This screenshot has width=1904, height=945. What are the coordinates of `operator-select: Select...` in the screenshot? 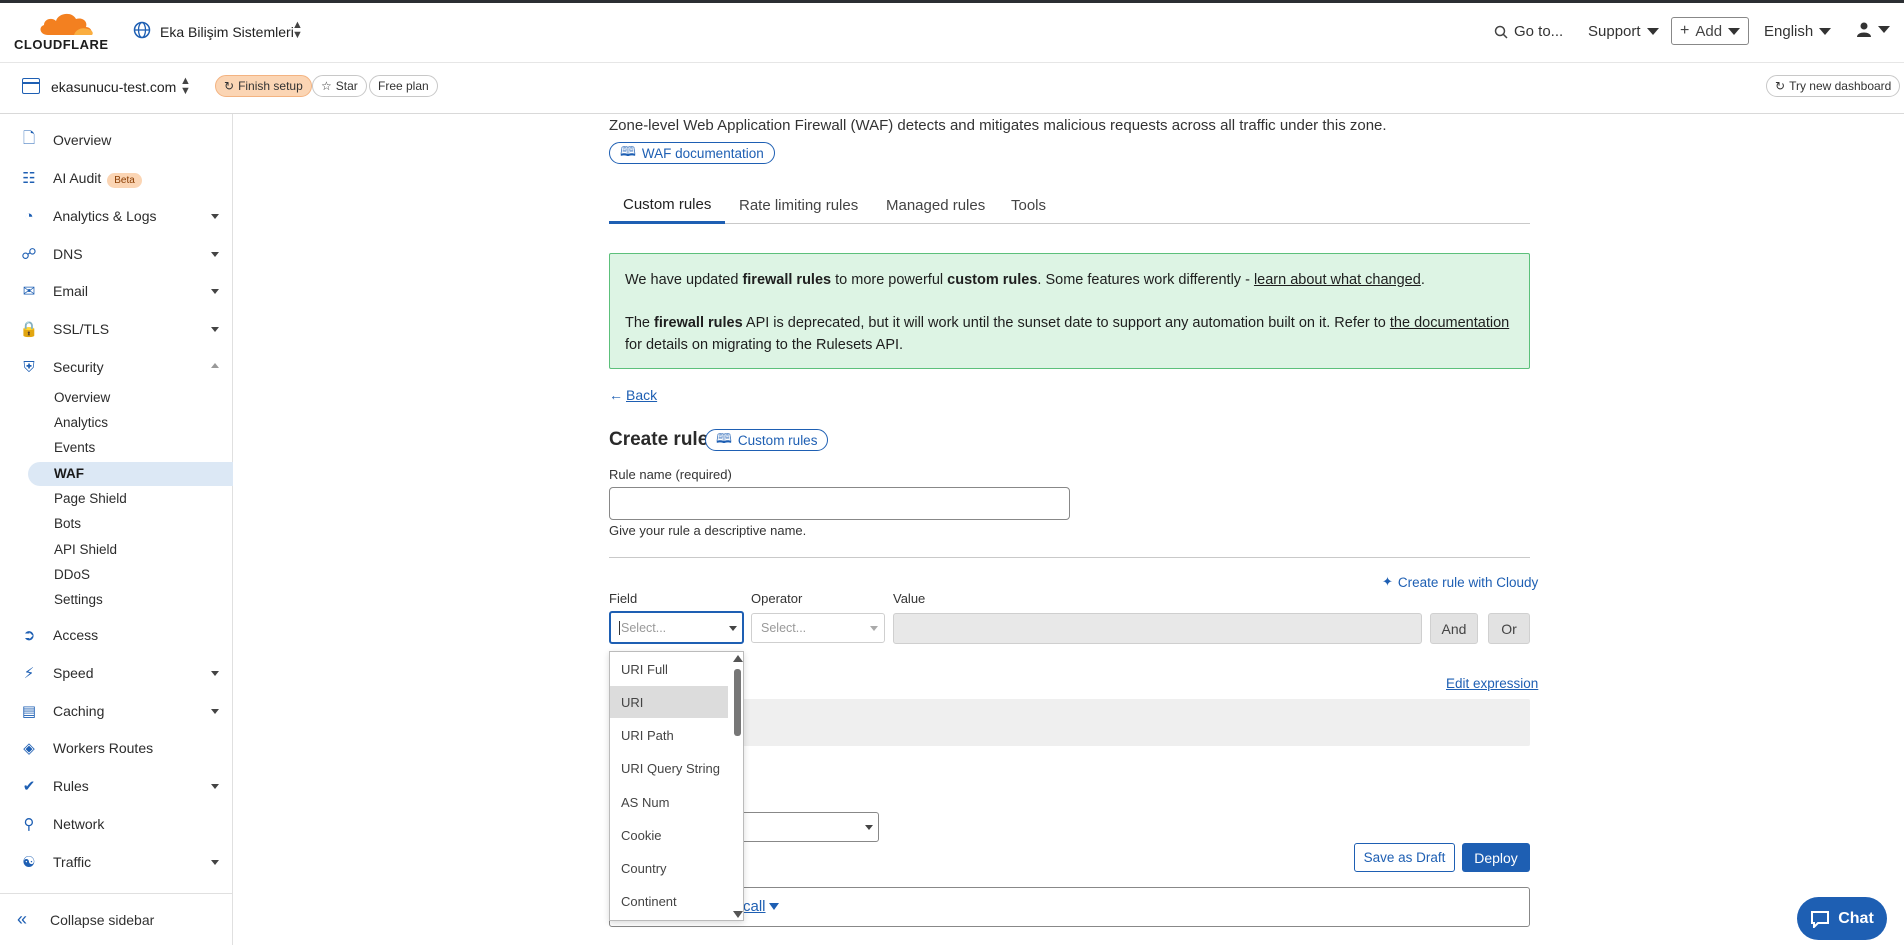 It's located at (818, 628).